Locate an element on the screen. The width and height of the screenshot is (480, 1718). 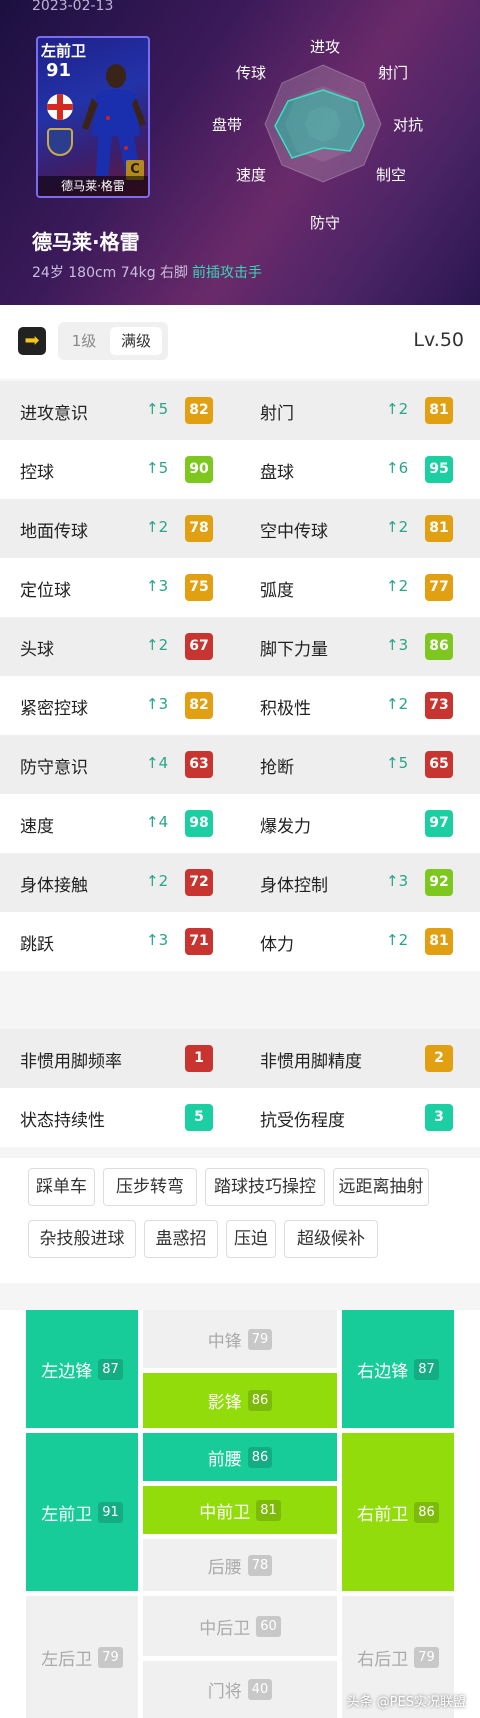
stat-name: 进攻意识 is located at coordinates (54, 414).